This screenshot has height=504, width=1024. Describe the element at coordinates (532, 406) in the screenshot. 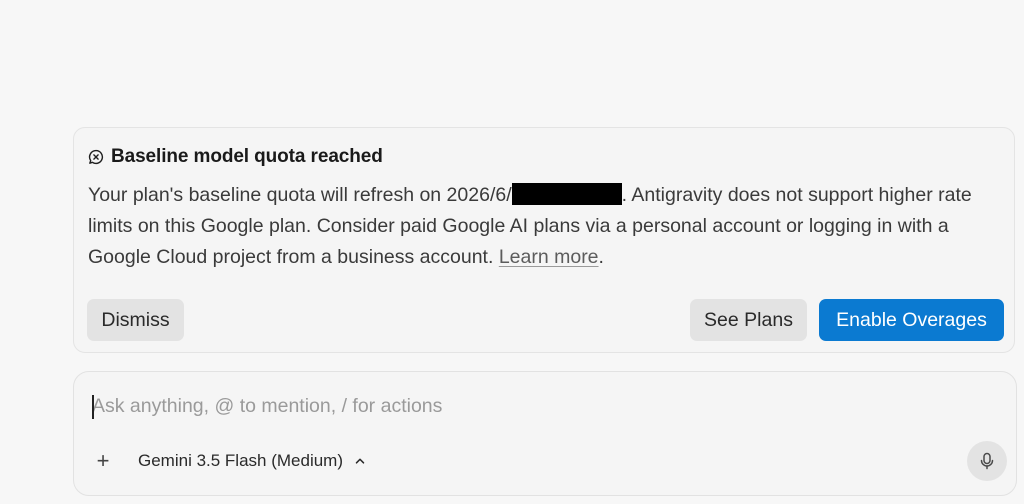

I see `chat-input` at that location.